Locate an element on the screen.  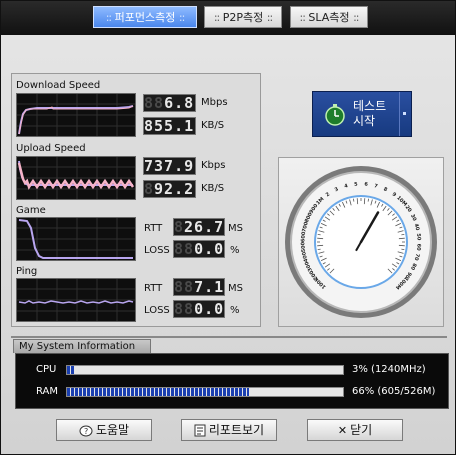
upload-kbps-unit: Kbps is located at coordinates (213, 165).